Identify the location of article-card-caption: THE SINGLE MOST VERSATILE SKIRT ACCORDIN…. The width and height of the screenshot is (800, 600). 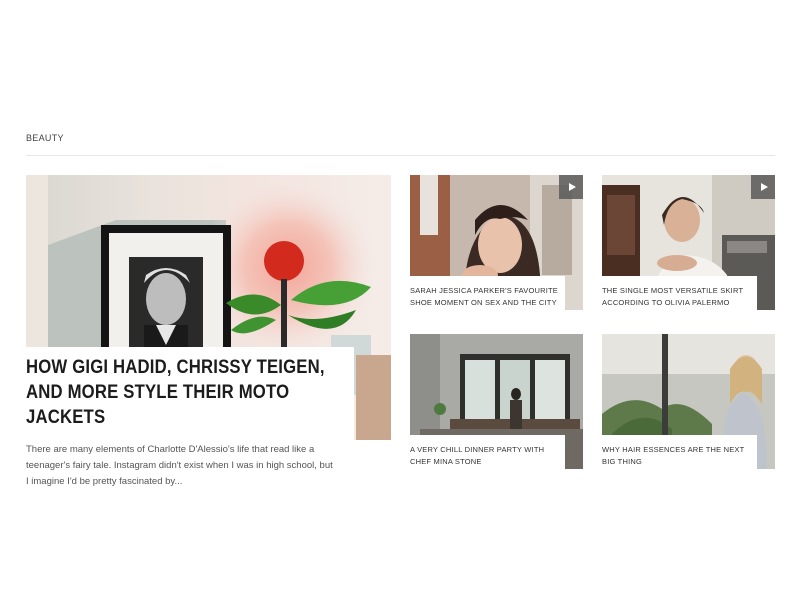
(679, 295).